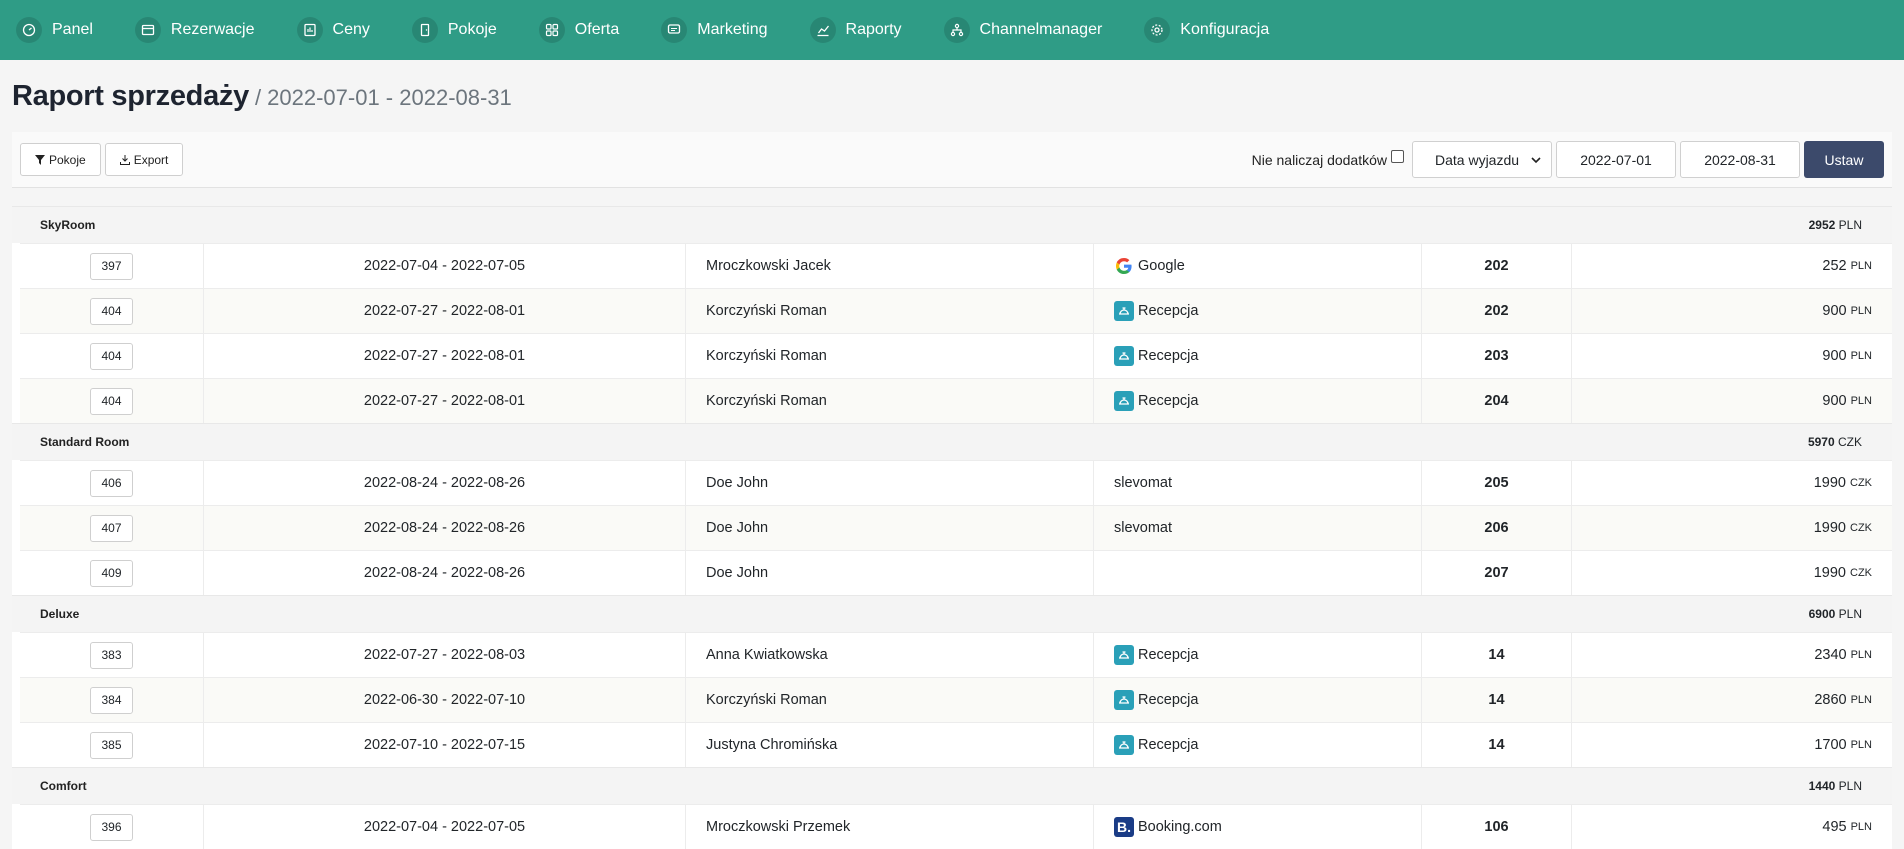  What do you see at coordinates (952, 785) in the screenshot?
I see `room-group-header: Comfort 1440 PLN` at bounding box center [952, 785].